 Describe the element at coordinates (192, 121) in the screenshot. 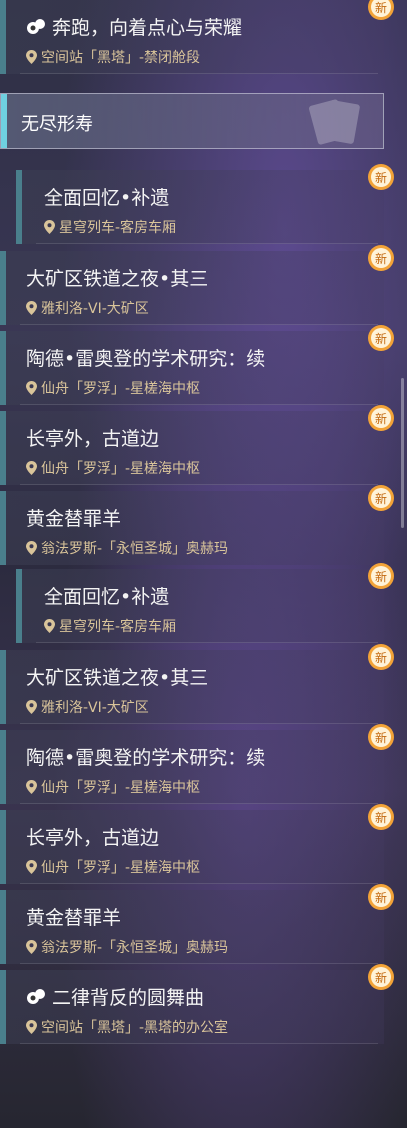

I see `category-header: 无尽形寿` at that location.